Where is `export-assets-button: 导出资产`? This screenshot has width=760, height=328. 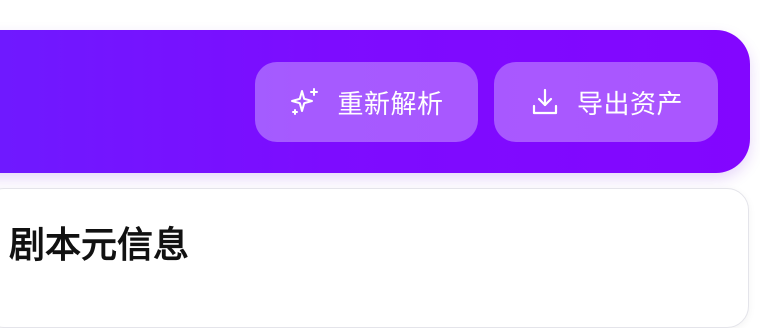 export-assets-button: 导出资产 is located at coordinates (606, 102).